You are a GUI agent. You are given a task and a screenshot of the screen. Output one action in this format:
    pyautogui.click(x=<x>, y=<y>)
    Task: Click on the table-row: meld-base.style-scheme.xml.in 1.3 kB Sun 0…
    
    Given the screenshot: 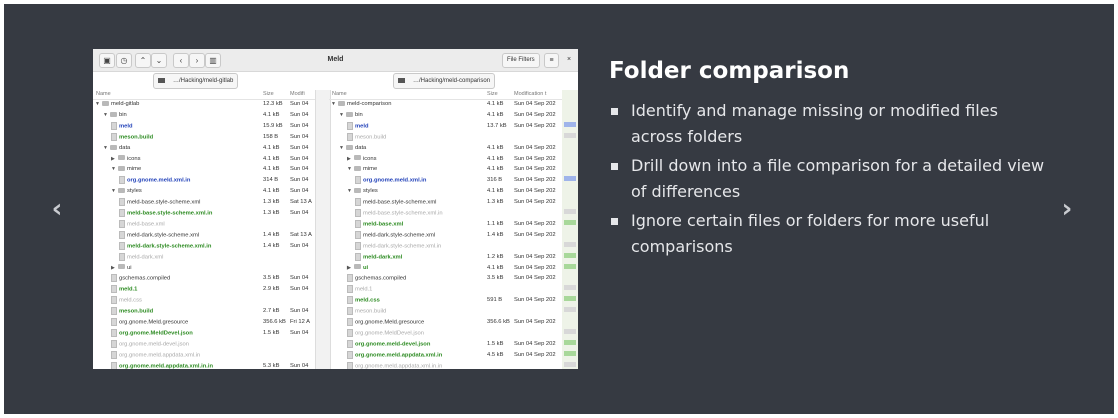 What is the action you would take?
    pyautogui.click(x=204, y=214)
    